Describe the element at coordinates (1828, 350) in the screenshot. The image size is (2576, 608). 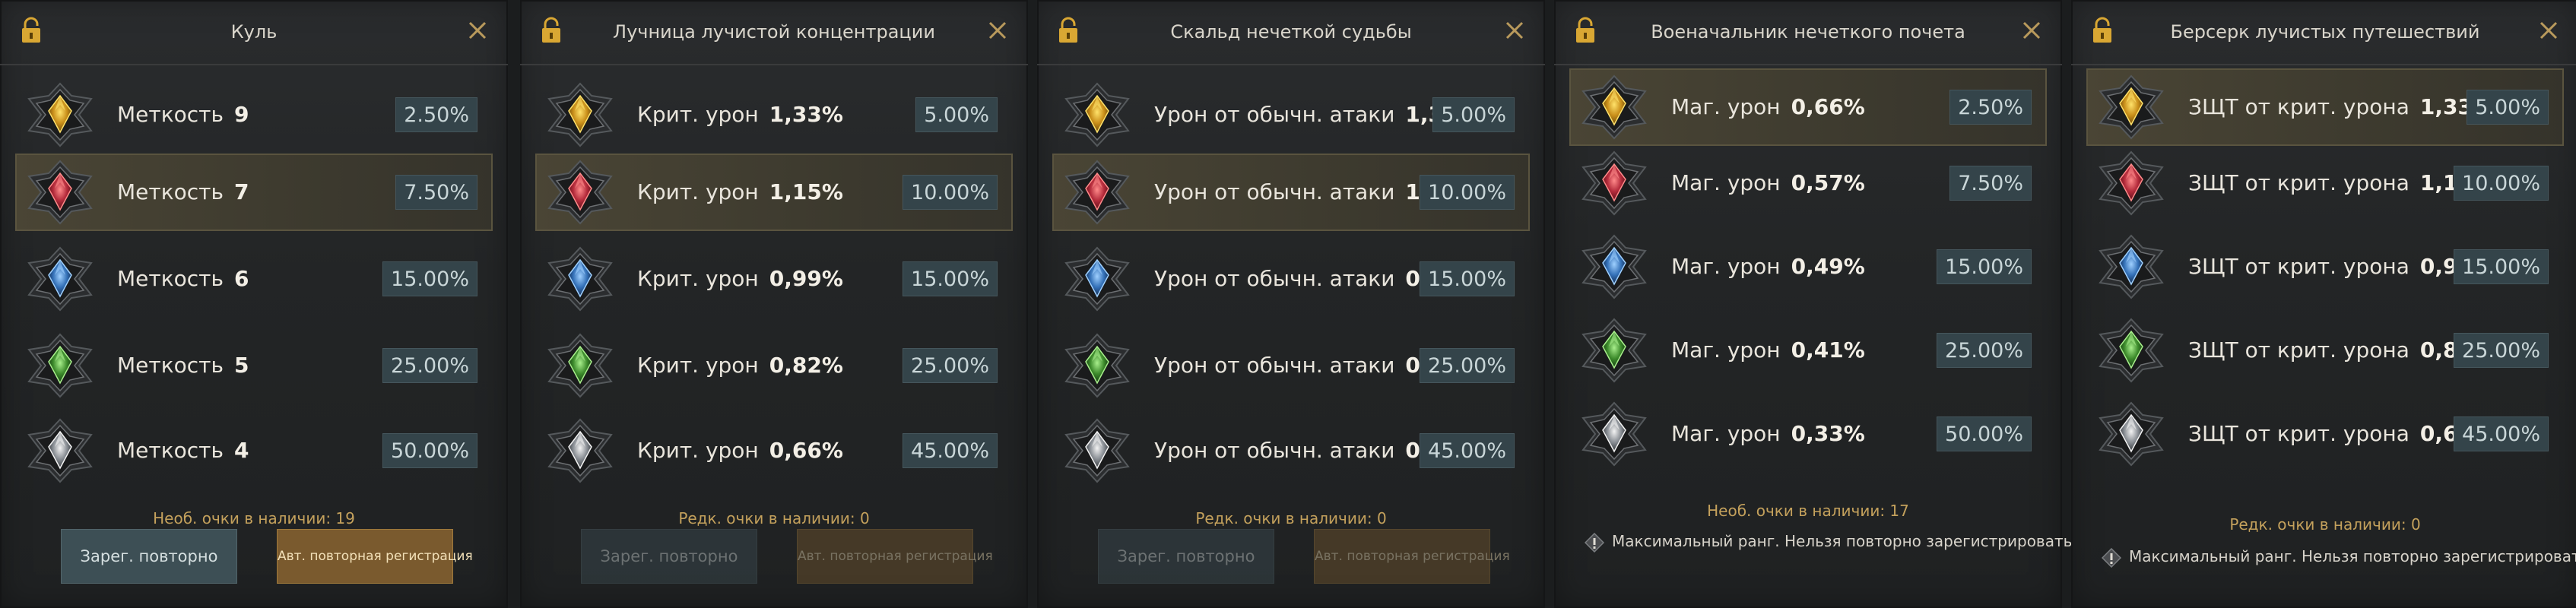
I see `stat-value: 0,41%` at that location.